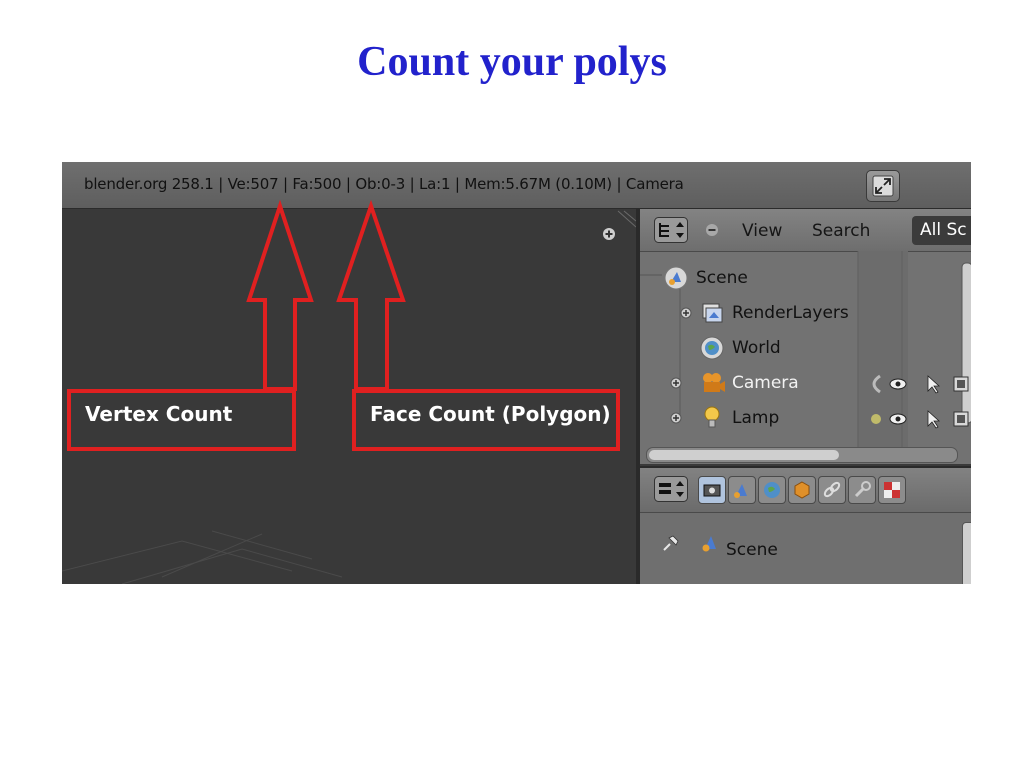 The height and width of the screenshot is (768, 1024). I want to click on outliner-search-menu: Search, so click(841, 231).